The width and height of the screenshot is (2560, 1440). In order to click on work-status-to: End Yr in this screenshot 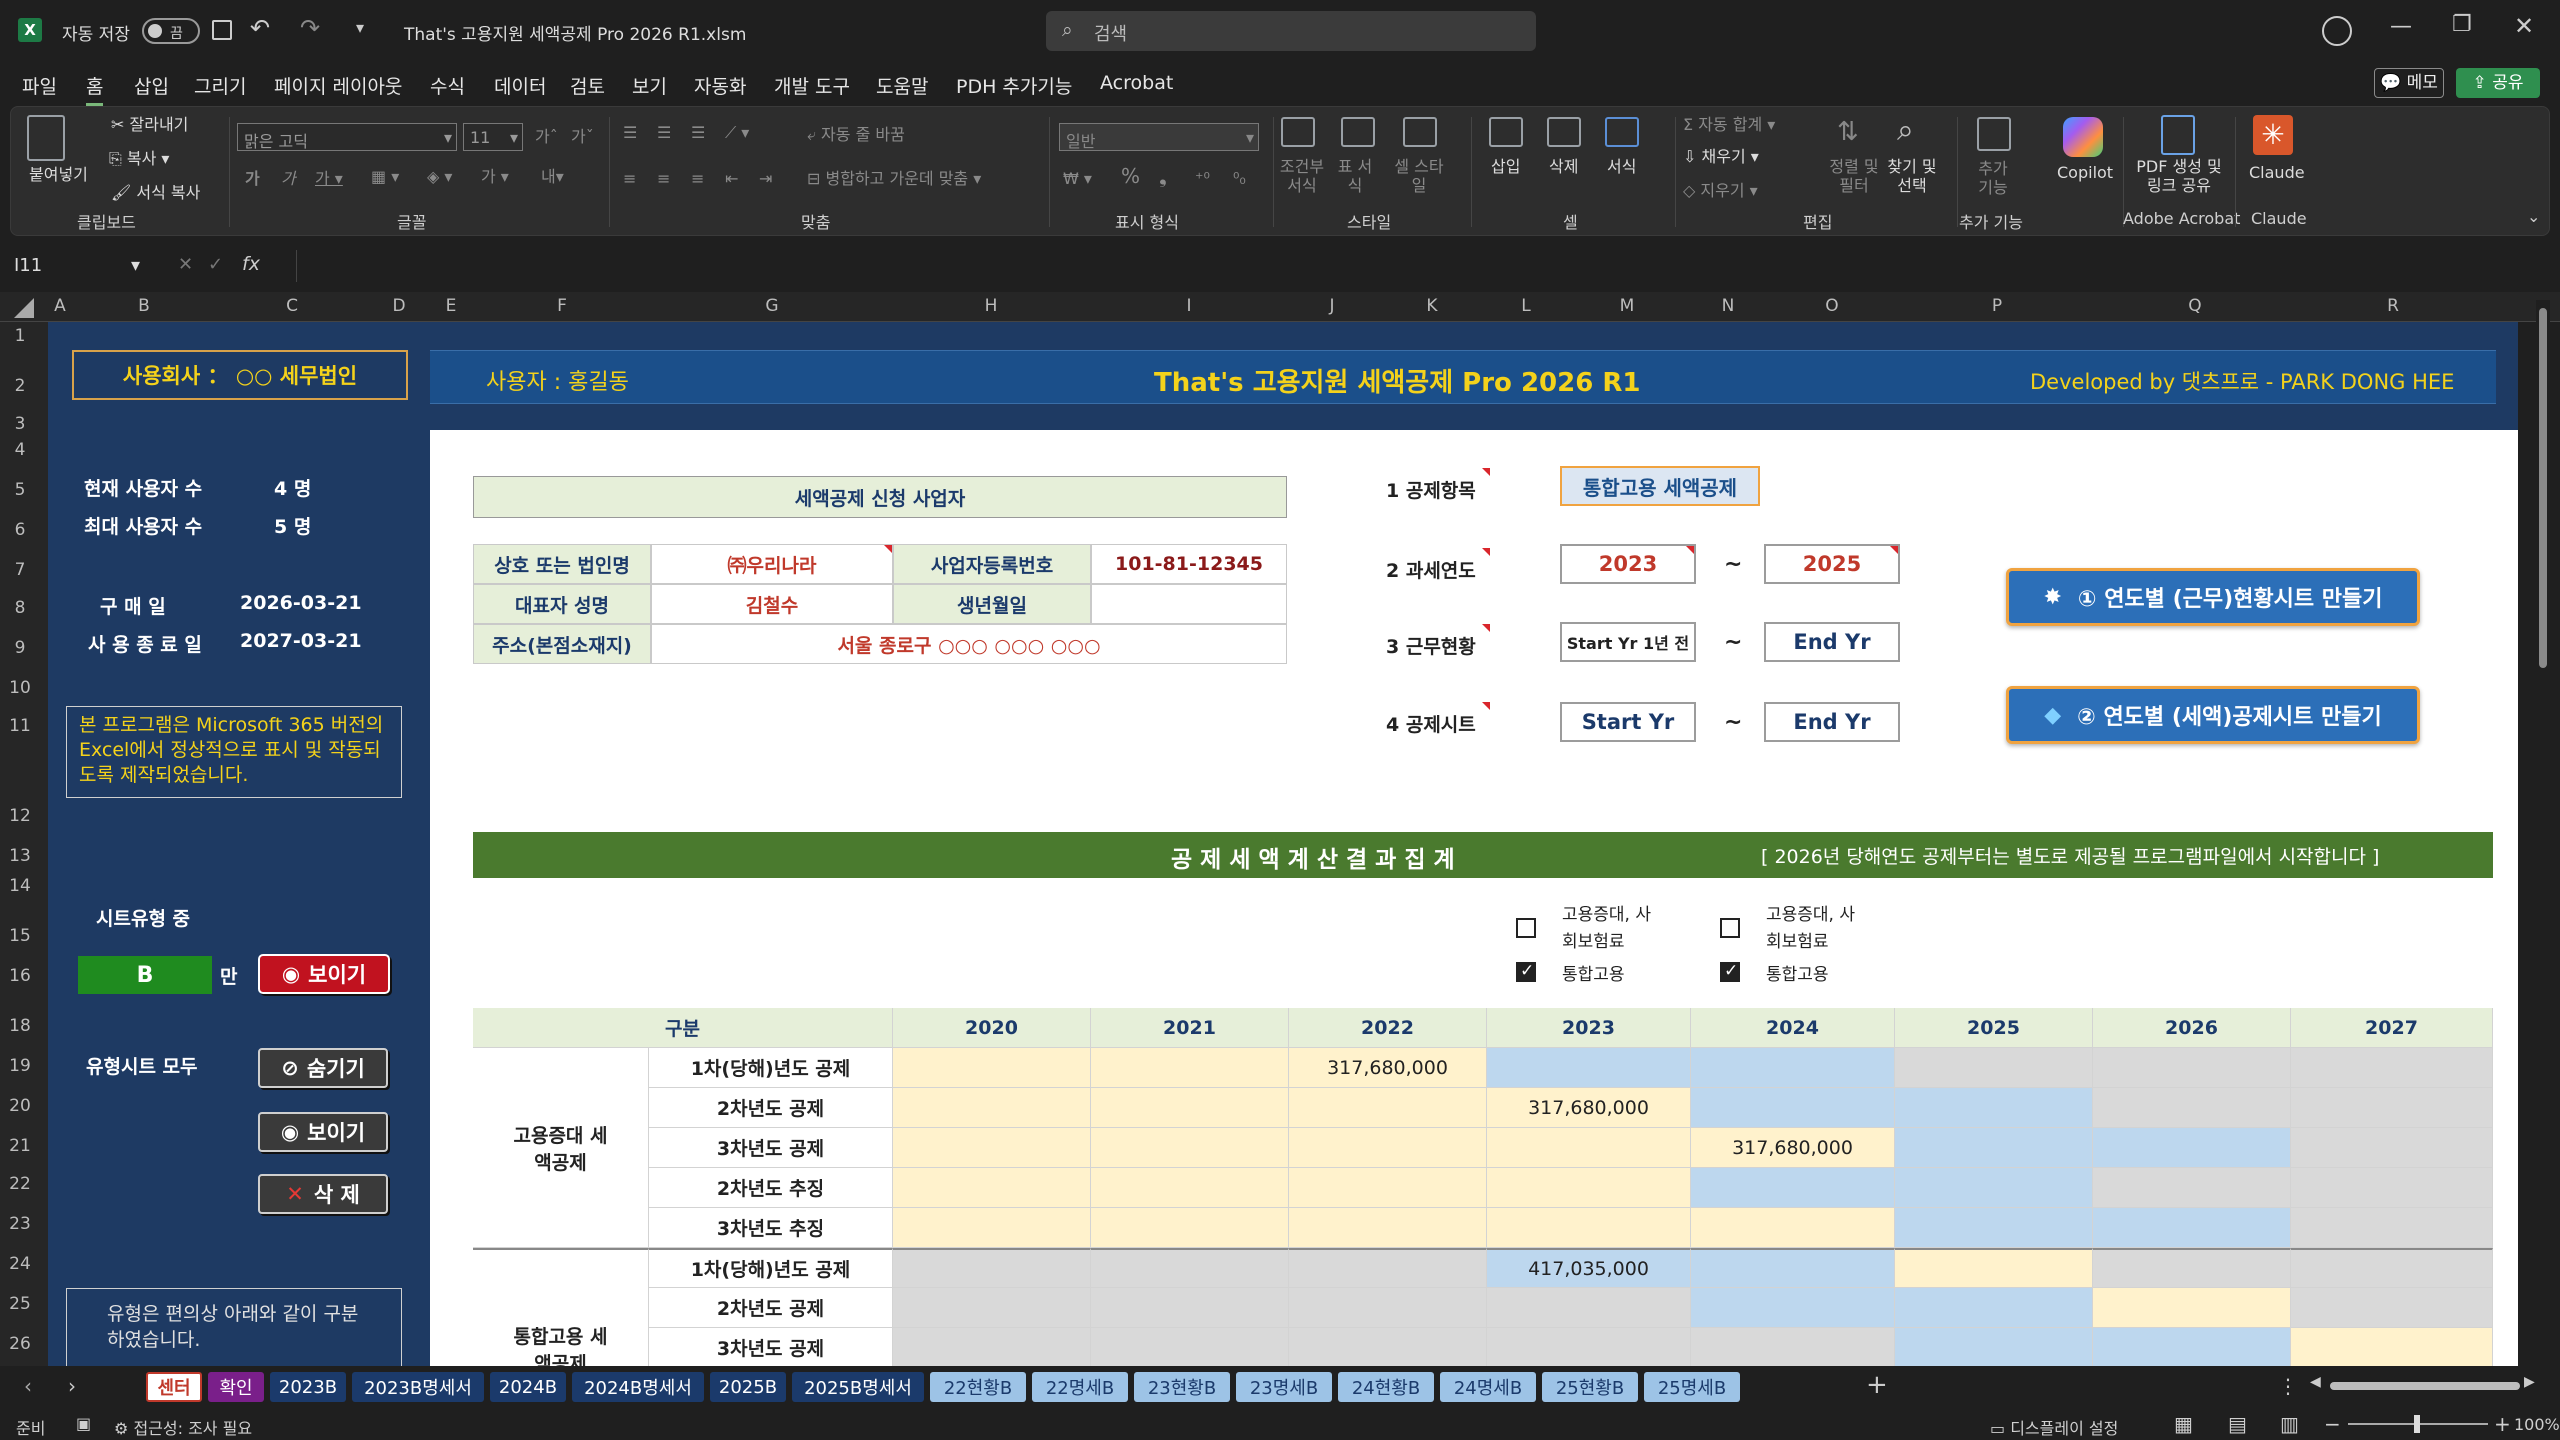, I will do `click(1832, 642)`.